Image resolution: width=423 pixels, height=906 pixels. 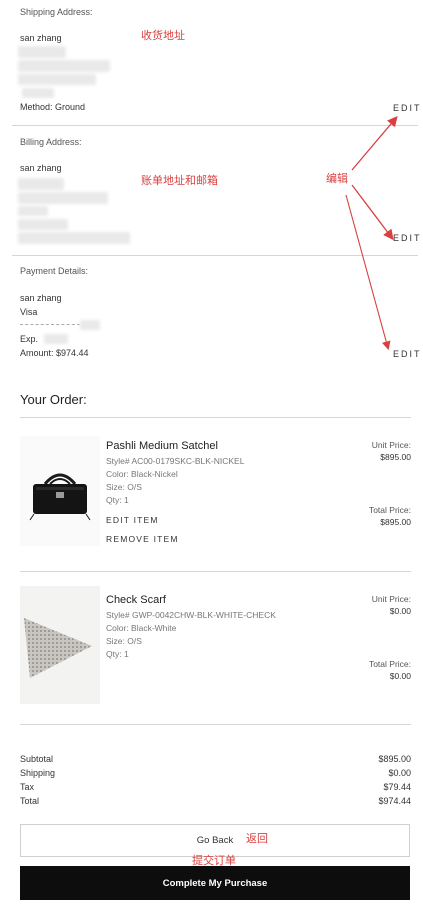 I want to click on complete-purchase-label: Complete My Purchase, so click(x=215, y=883).